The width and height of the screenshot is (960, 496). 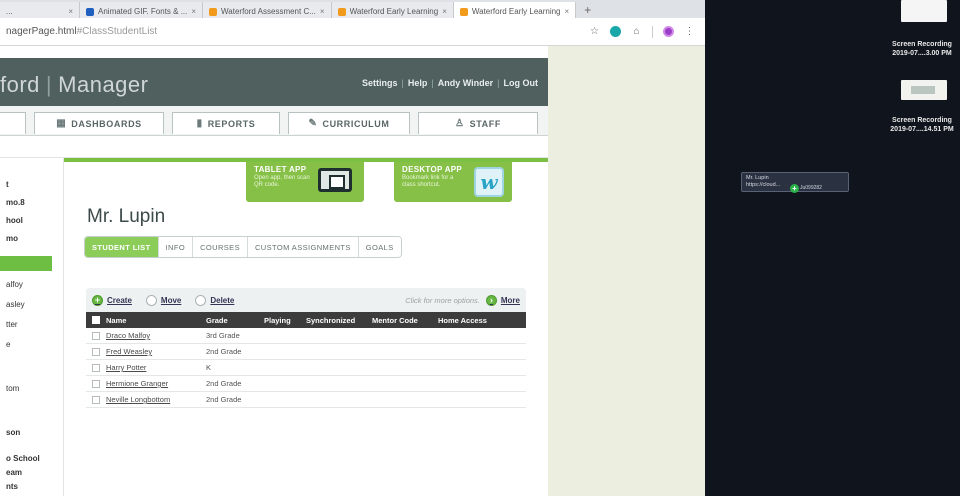 I want to click on student-name-link: Harry Potter, so click(x=156, y=367).